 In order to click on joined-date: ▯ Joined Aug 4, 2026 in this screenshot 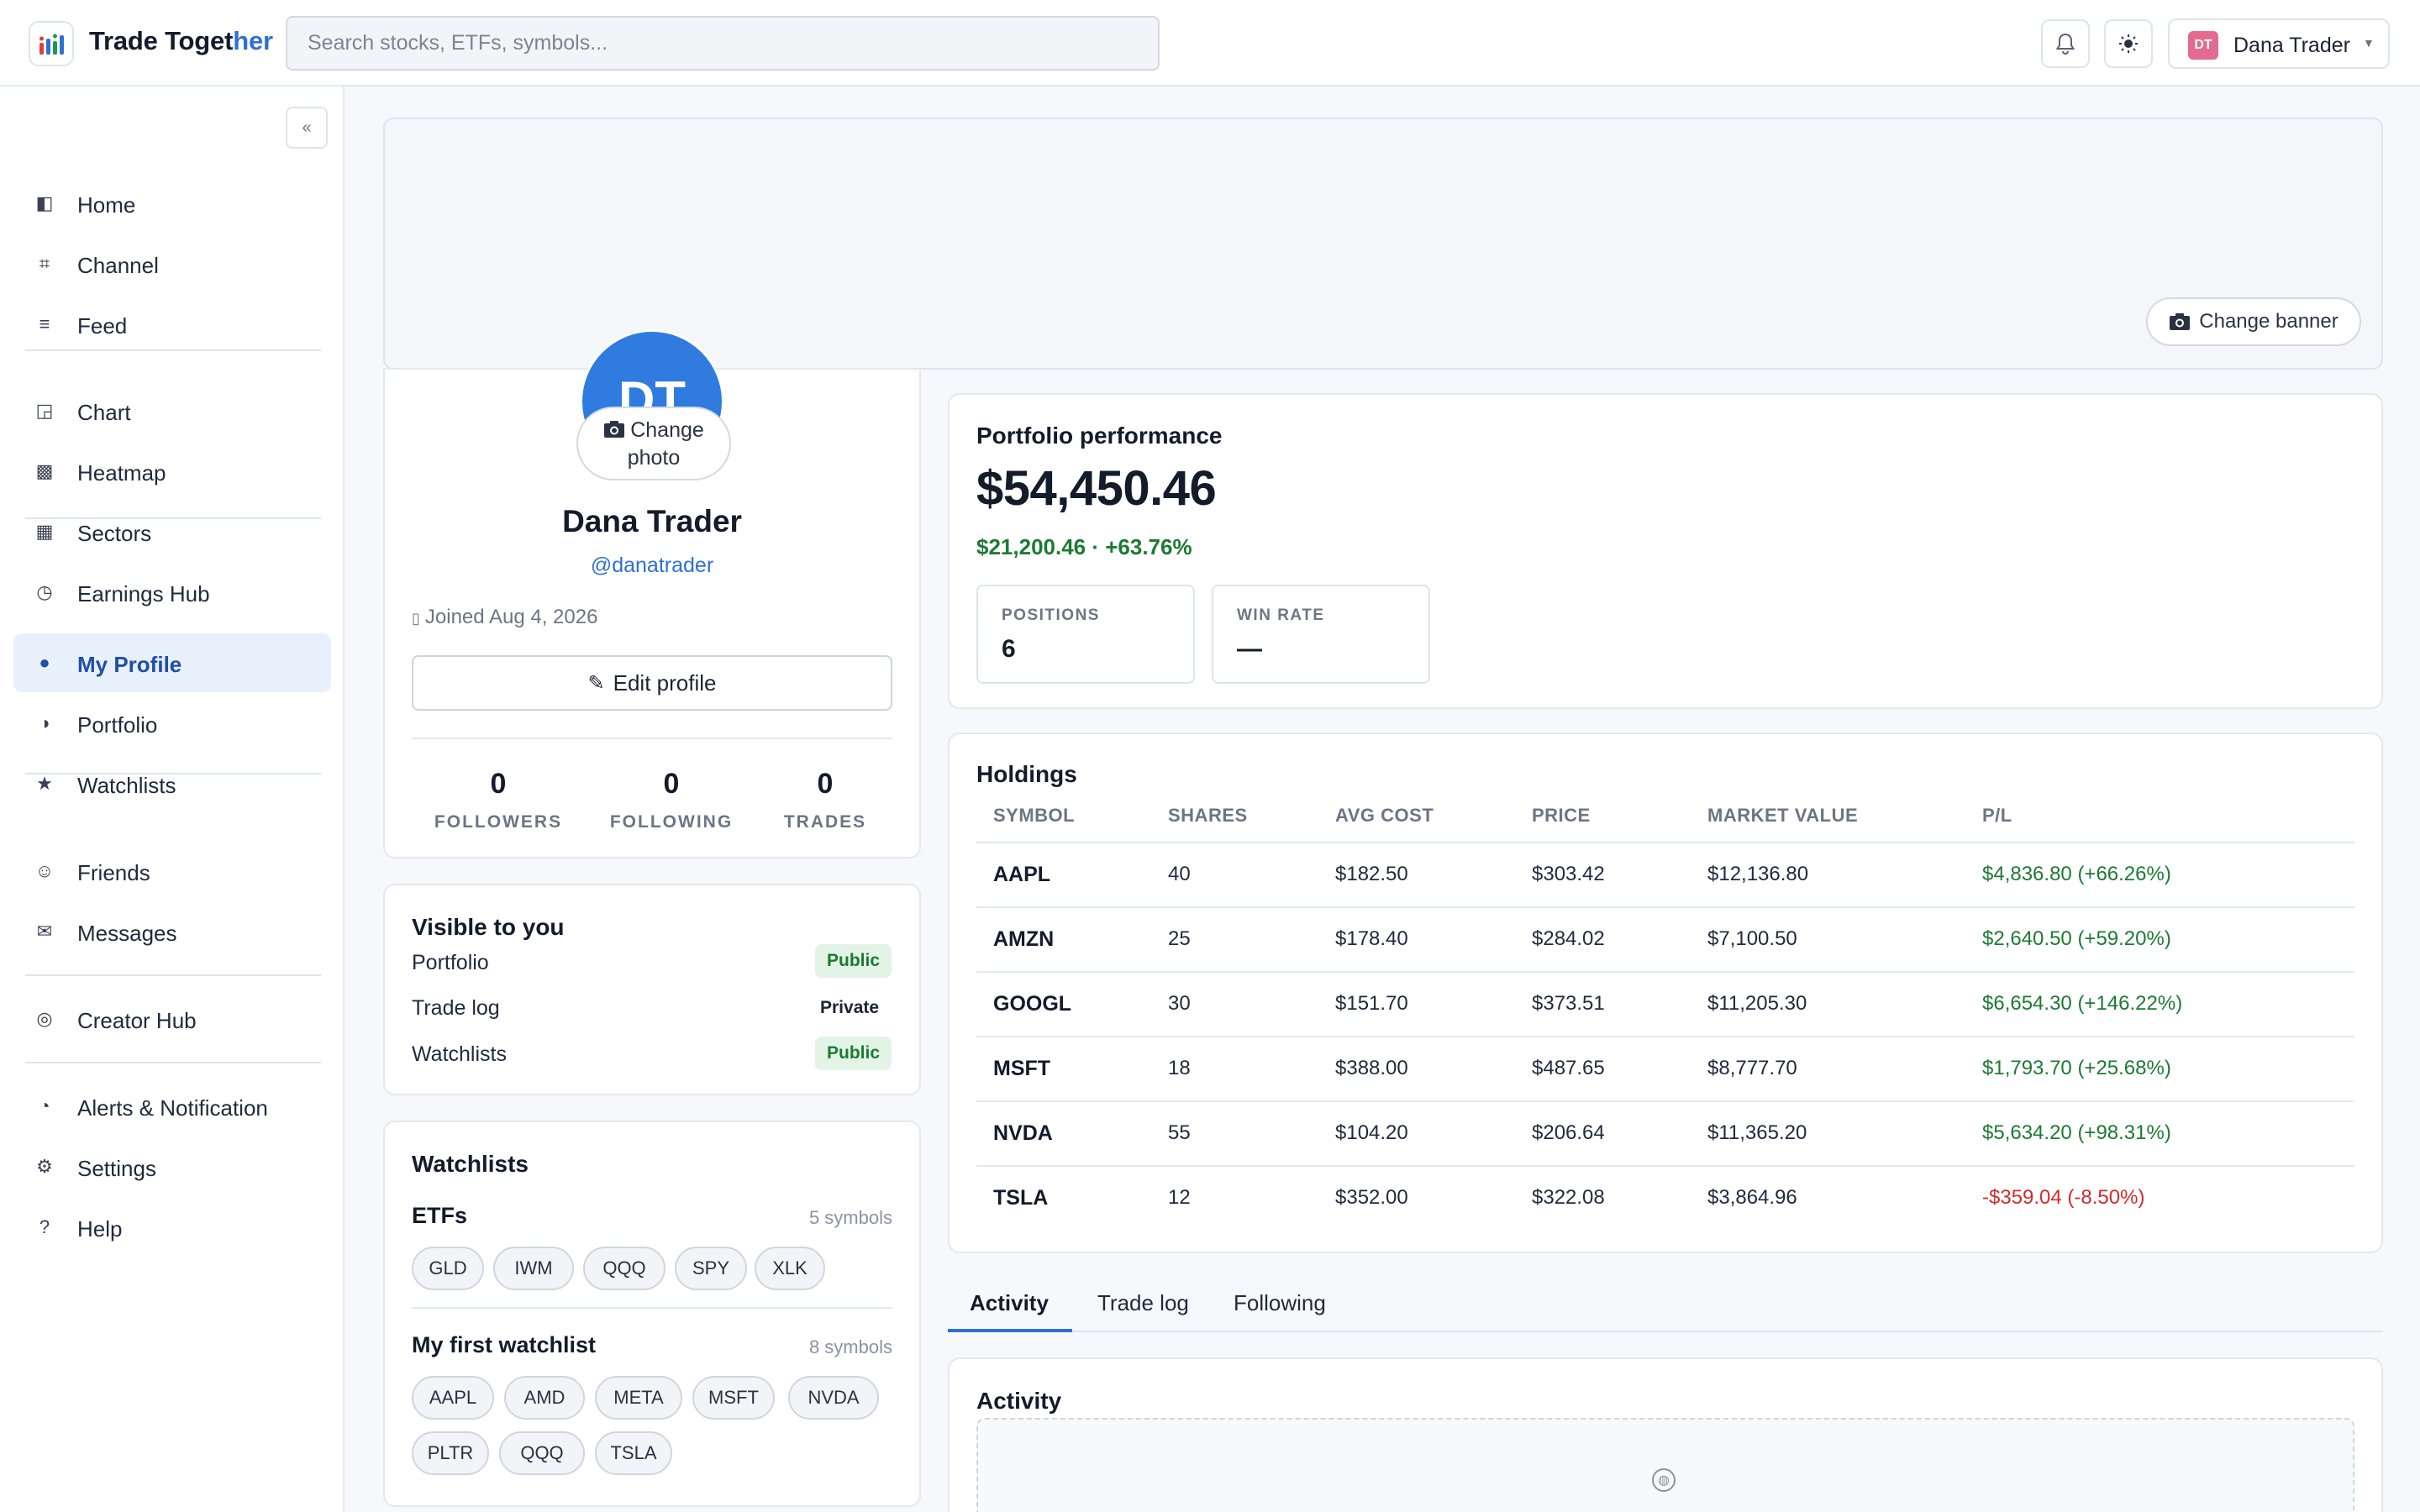, I will do `click(505, 617)`.